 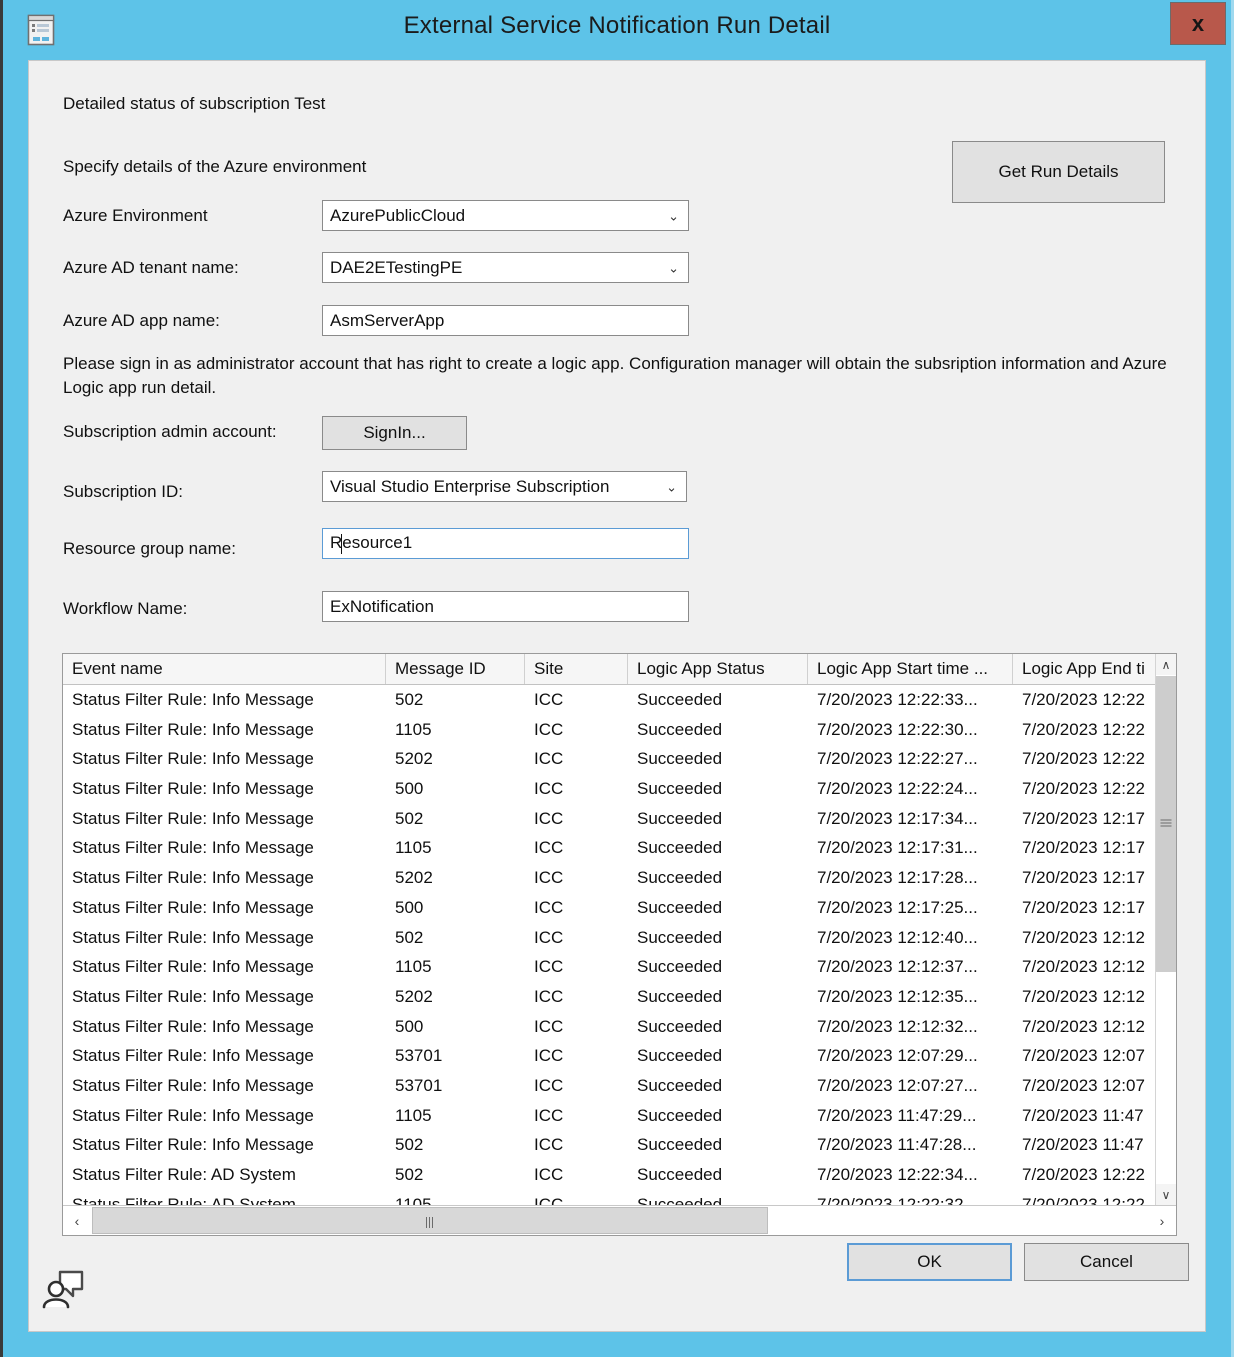 I want to click on azure-environment-value: AzurePublicCloud, so click(x=398, y=215).